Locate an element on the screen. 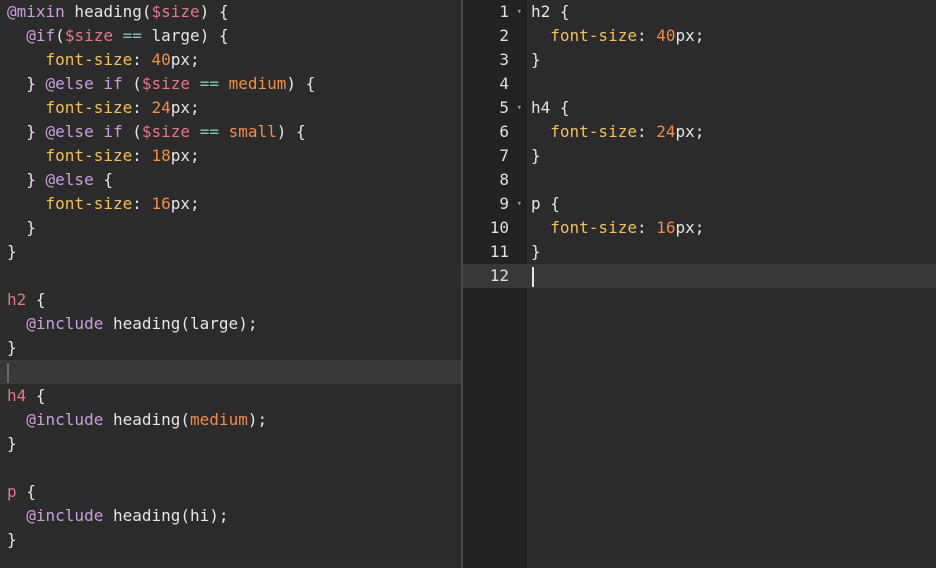 Image resolution: width=936 pixels, height=568 pixels. text-cursor is located at coordinates (8, 372).